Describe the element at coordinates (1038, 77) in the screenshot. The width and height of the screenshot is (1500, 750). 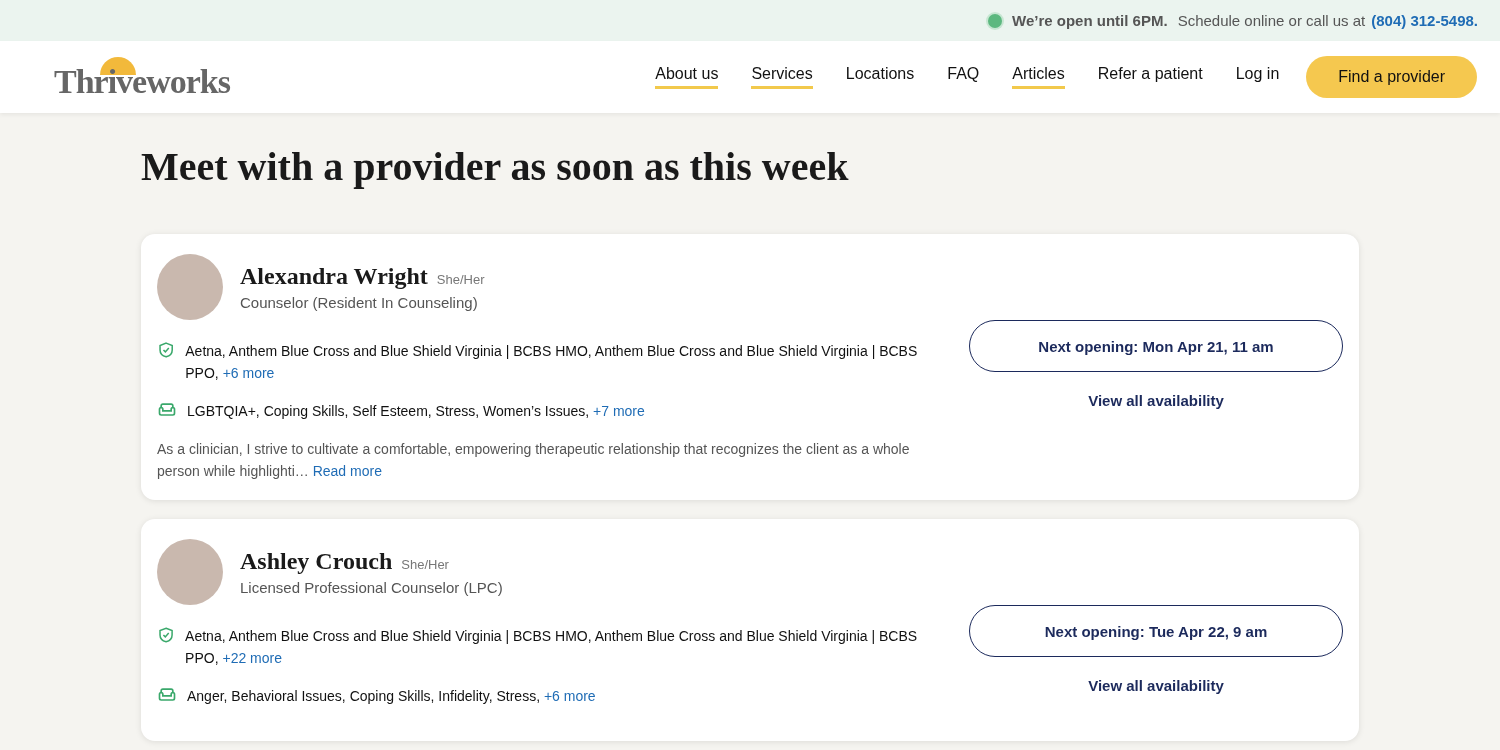
I see `nav-link: Articles` at that location.